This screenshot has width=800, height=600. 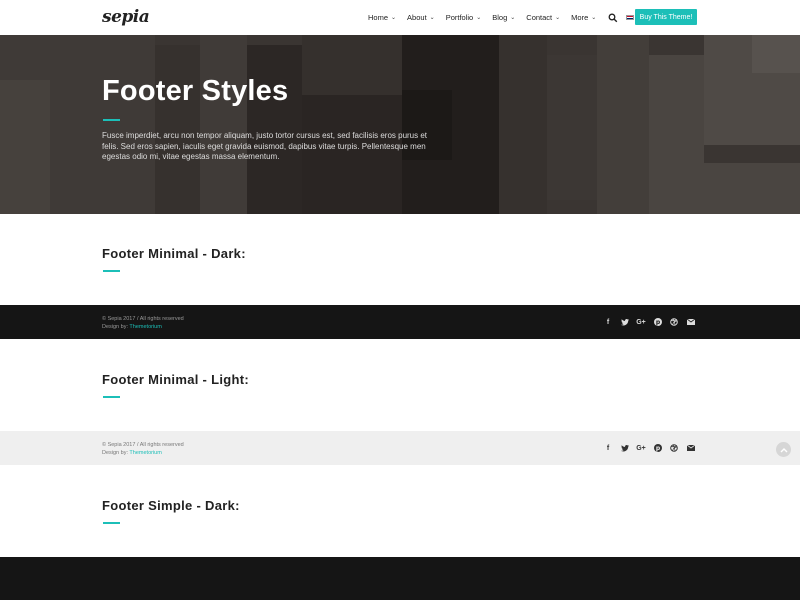 I want to click on nav-label: About, so click(x=417, y=17).